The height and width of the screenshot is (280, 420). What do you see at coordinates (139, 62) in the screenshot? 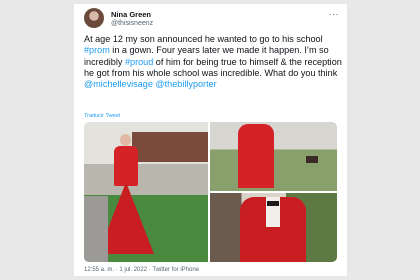
I see `hashtag-link: #proud` at bounding box center [139, 62].